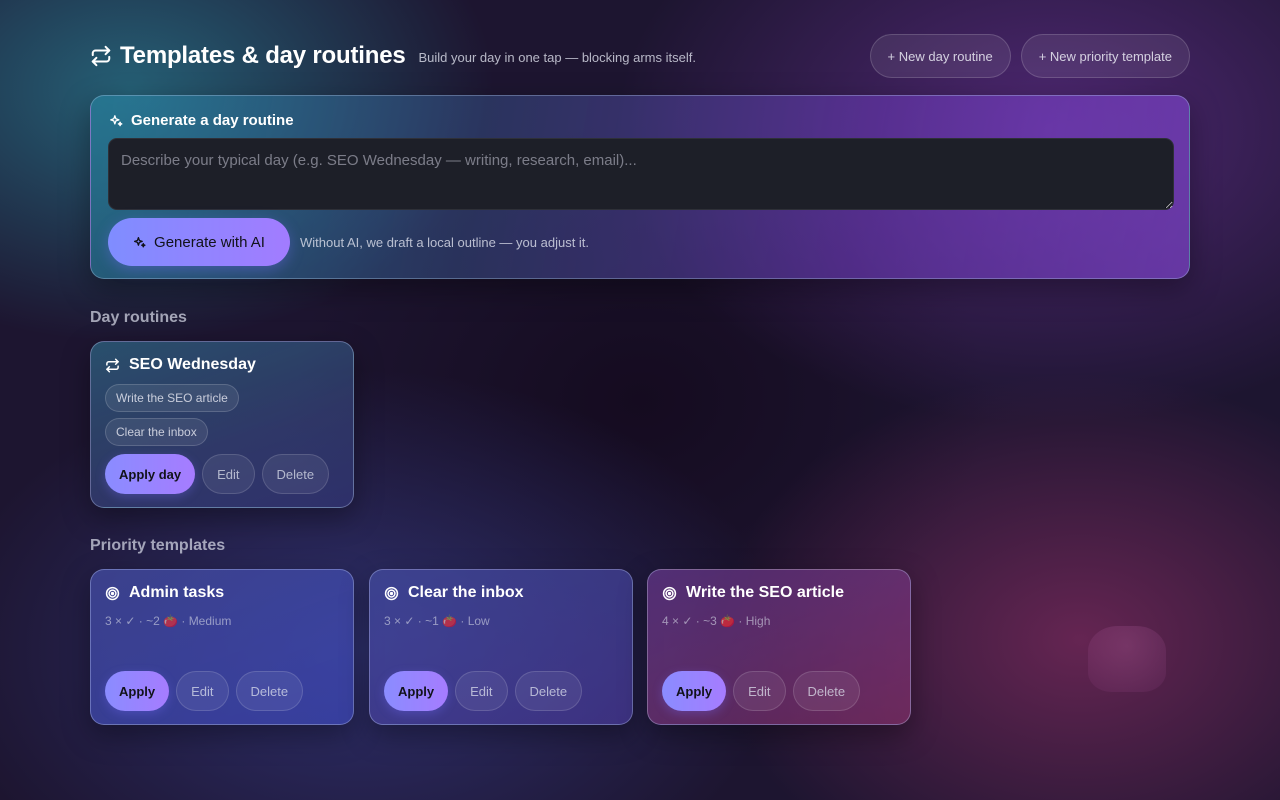 The image size is (1280, 800). I want to click on template-title: Clear the inbox, so click(454, 593).